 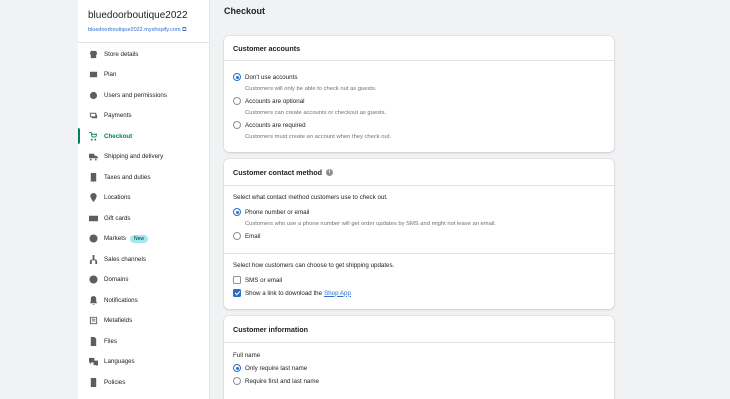 What do you see at coordinates (125, 259) in the screenshot?
I see `sidebar-item-label: Sales channels` at bounding box center [125, 259].